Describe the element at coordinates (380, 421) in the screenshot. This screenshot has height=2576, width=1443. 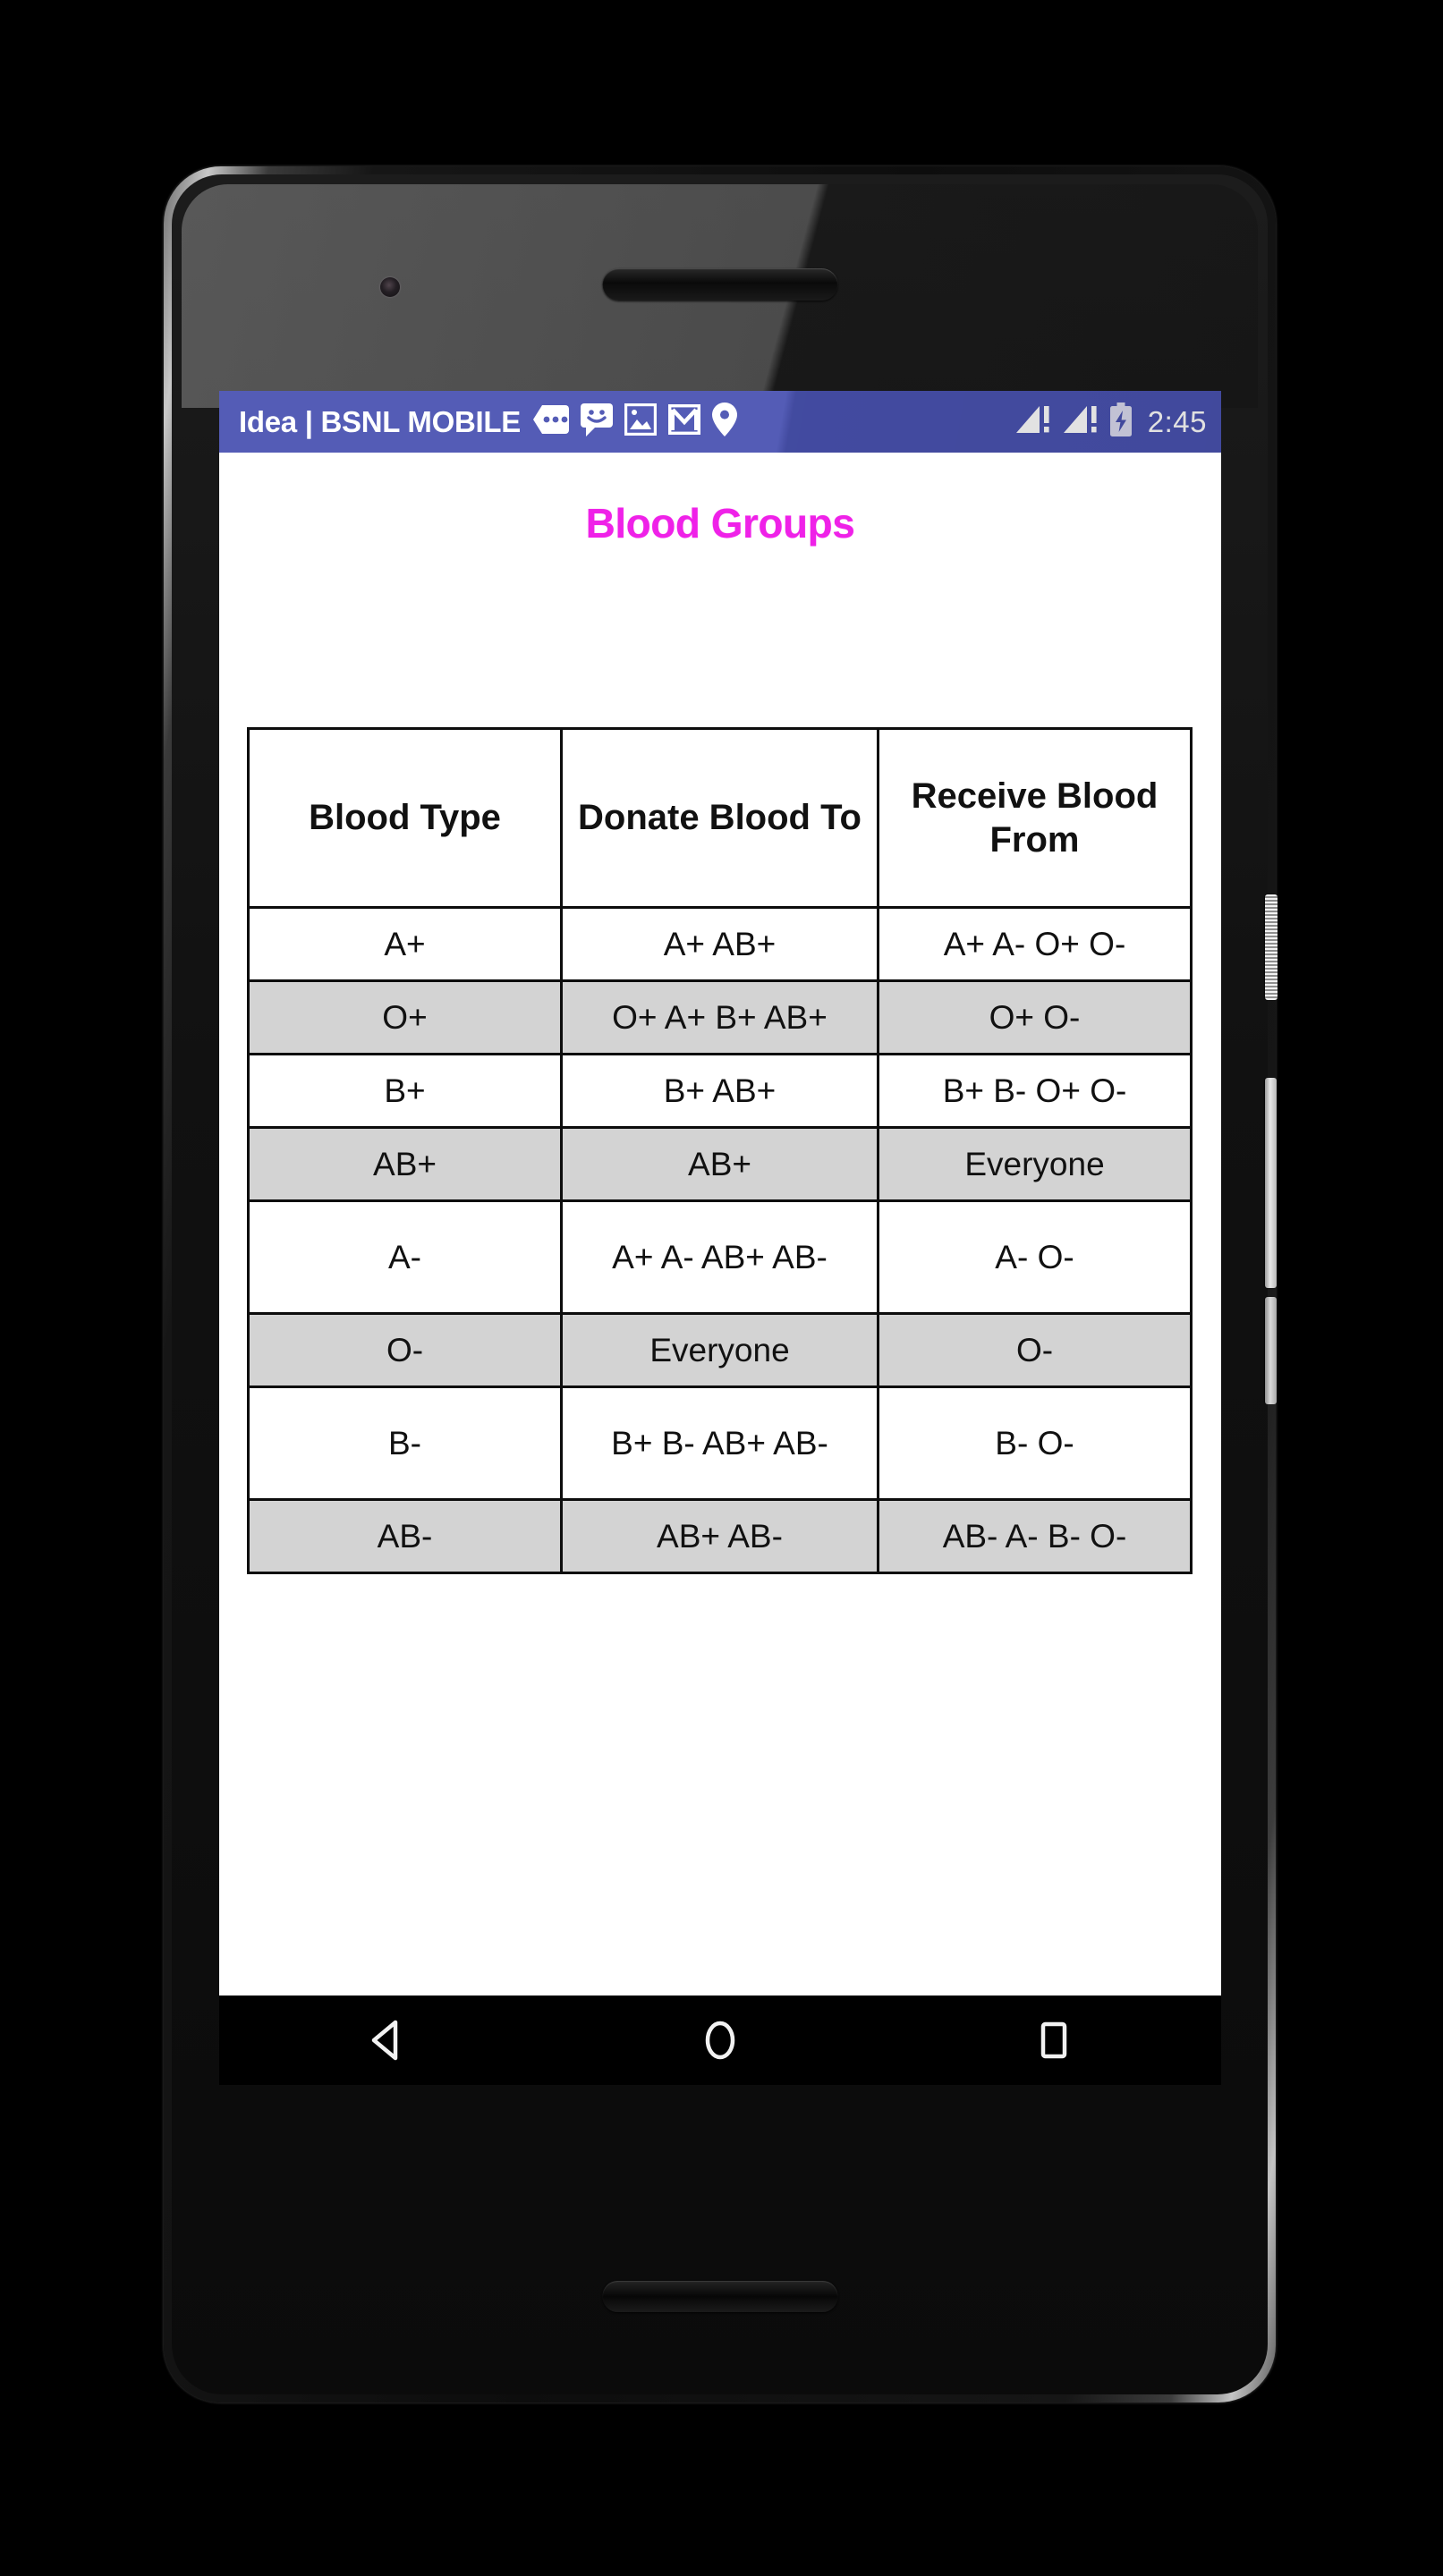
I see `carrier-label: Idea | BSNL MOBILE` at that location.